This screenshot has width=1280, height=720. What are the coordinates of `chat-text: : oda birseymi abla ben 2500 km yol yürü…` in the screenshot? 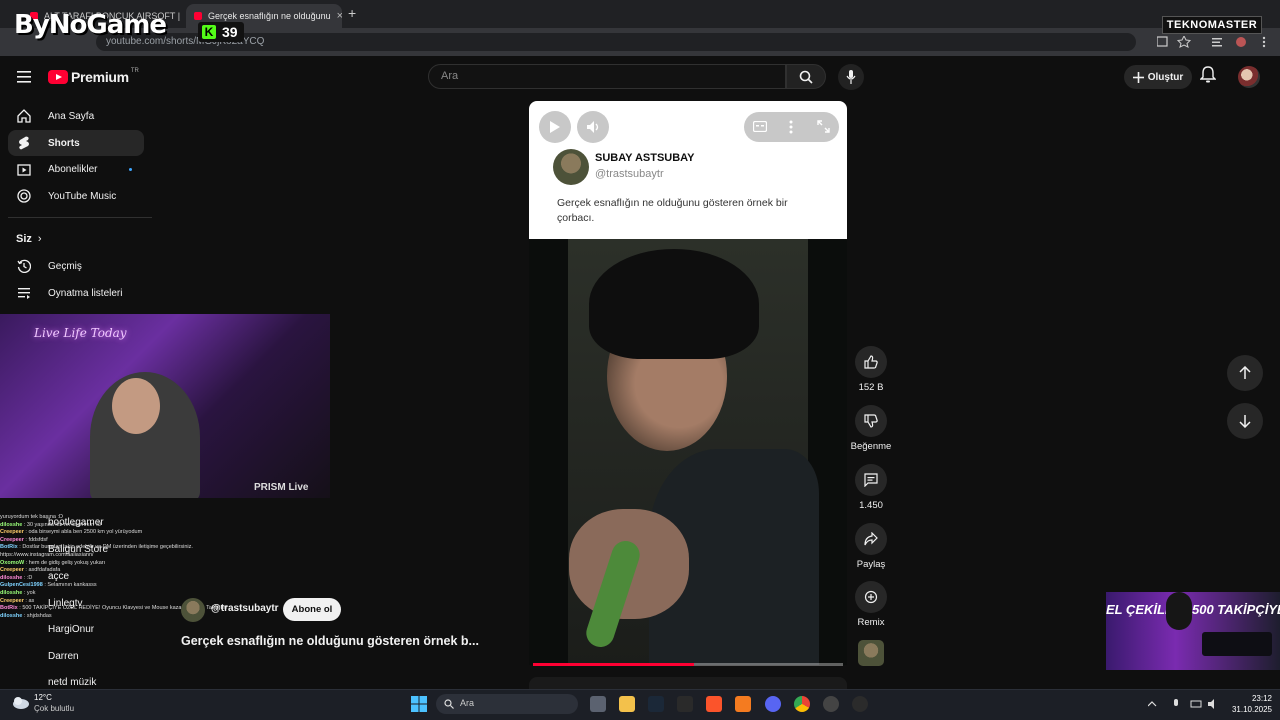 It's located at (83, 532).